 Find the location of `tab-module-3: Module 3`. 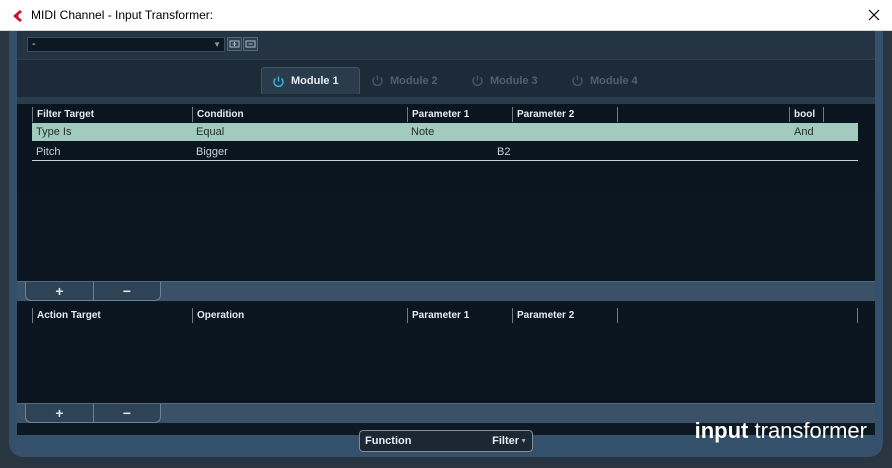

tab-module-3: Module 3 is located at coordinates (511, 80).